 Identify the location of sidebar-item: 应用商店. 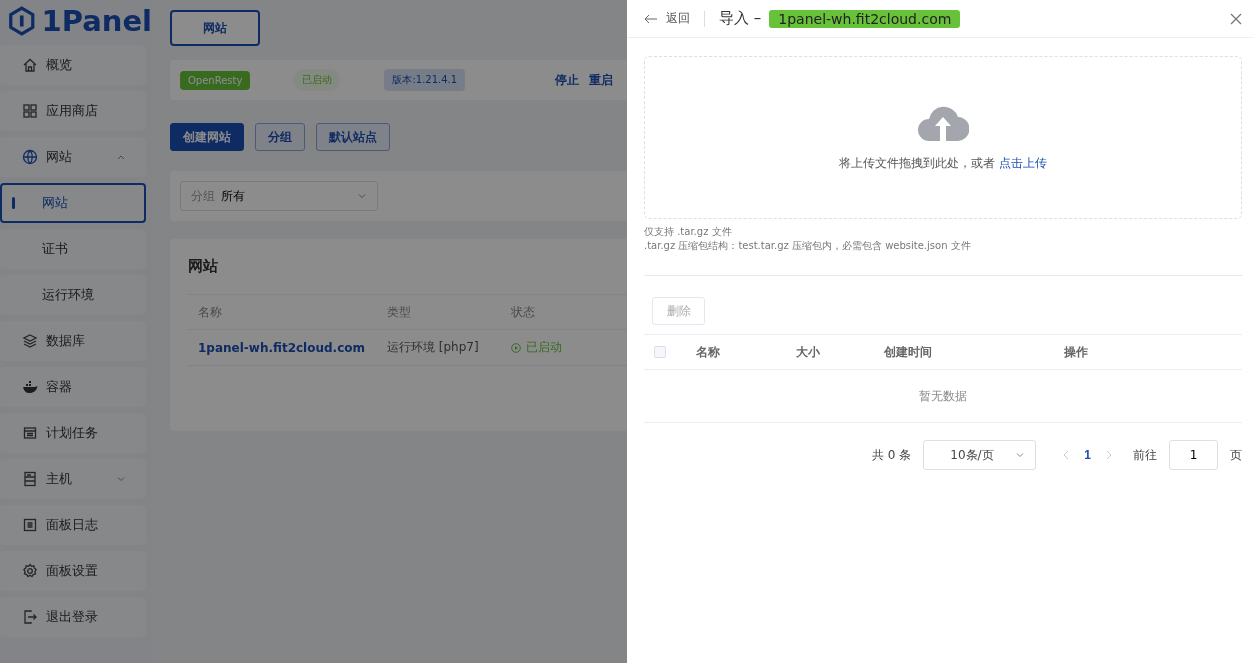
(73, 111).